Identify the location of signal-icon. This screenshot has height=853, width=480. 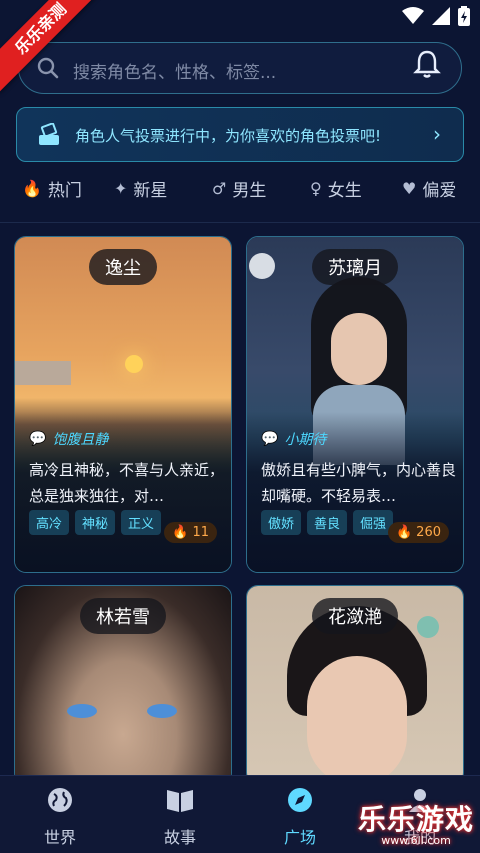
(441, 16).